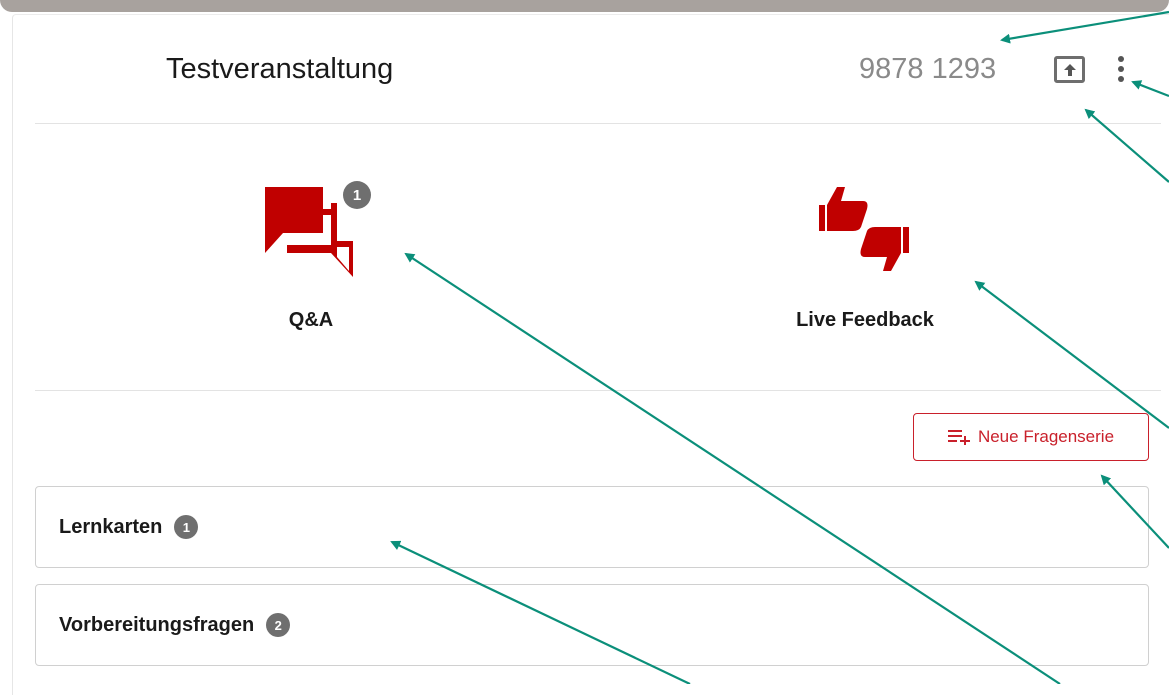  I want to click on page-title: Testveranstaltung, so click(280, 69).